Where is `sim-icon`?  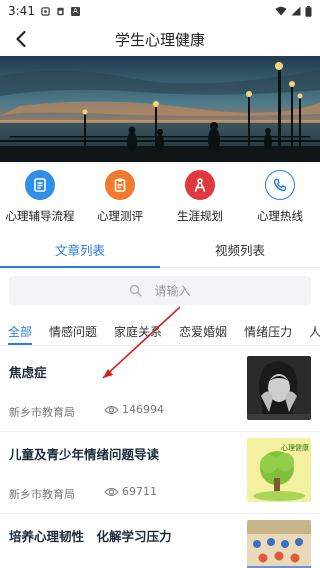
sim-icon is located at coordinates (60, 11).